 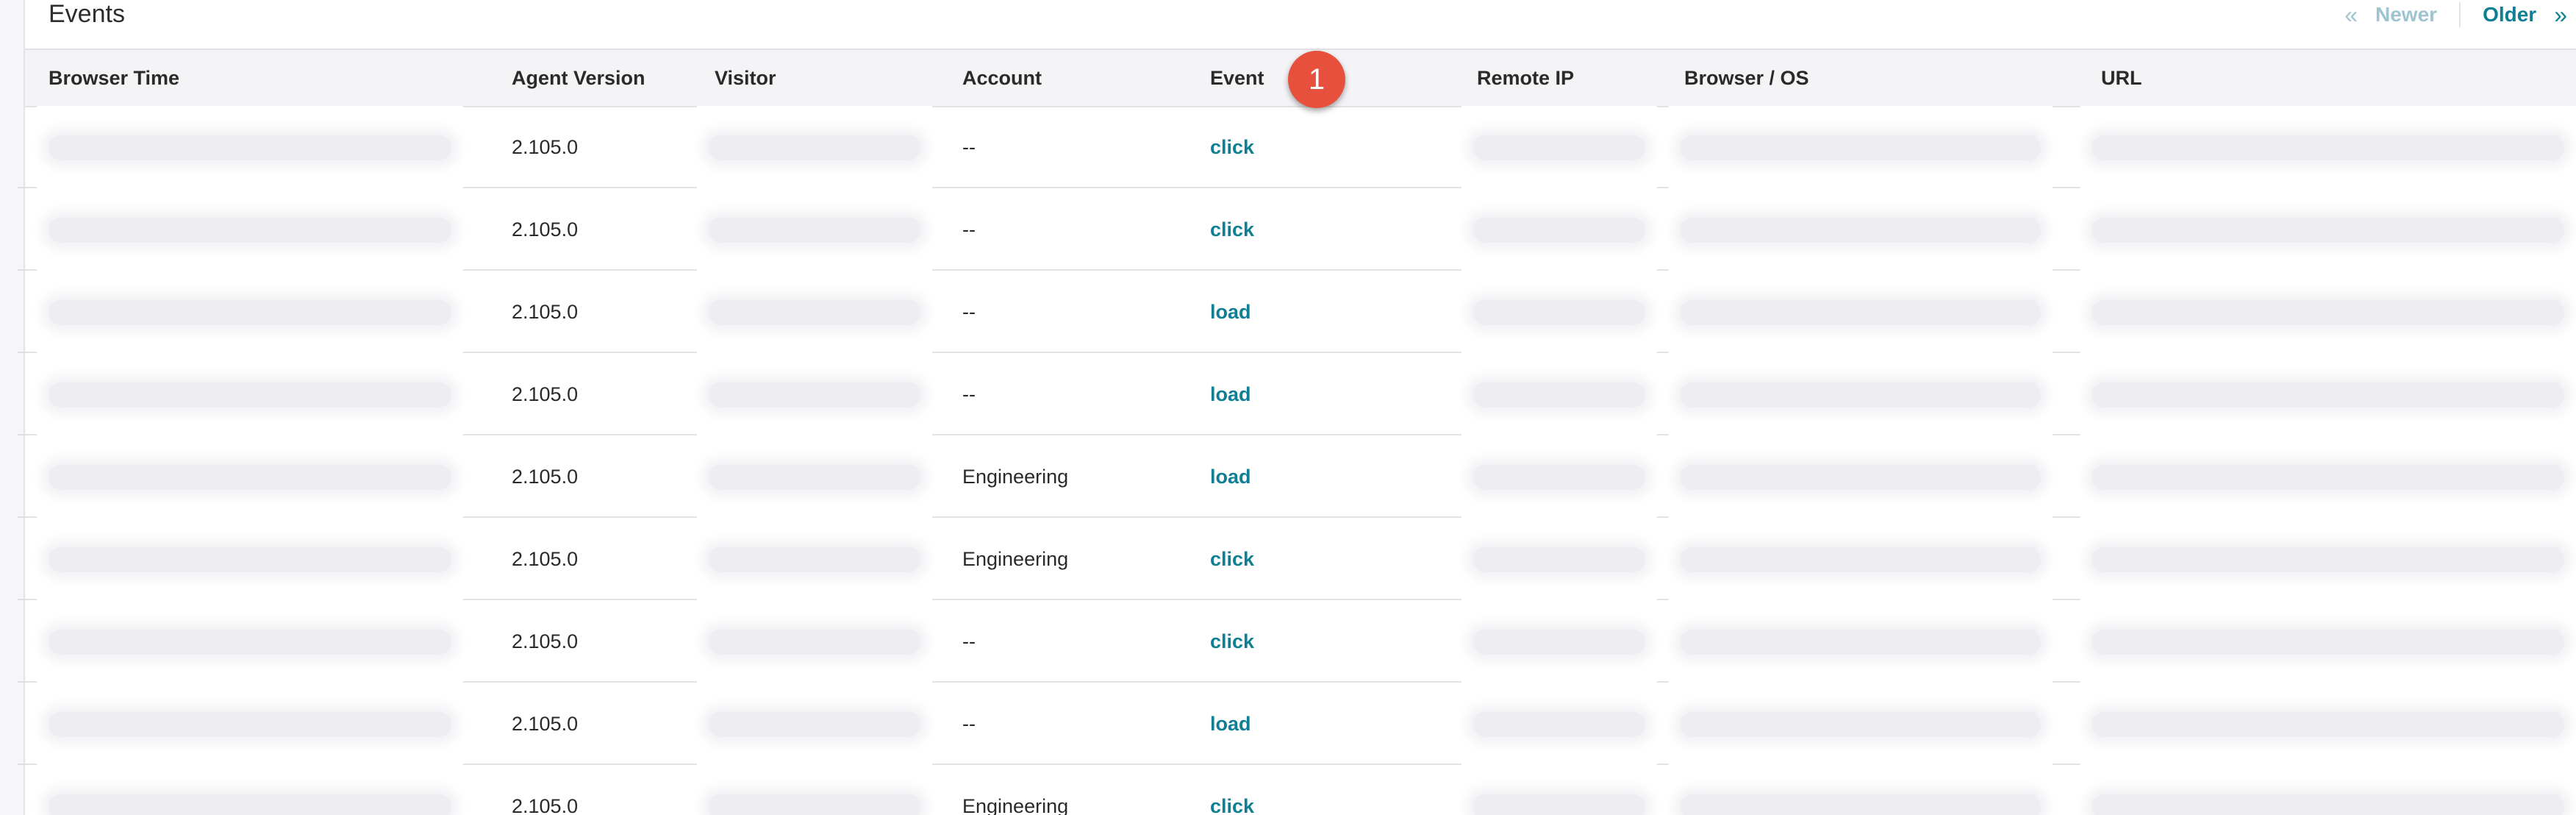 I want to click on double-chevron-left-icon: «, so click(x=2351, y=14).